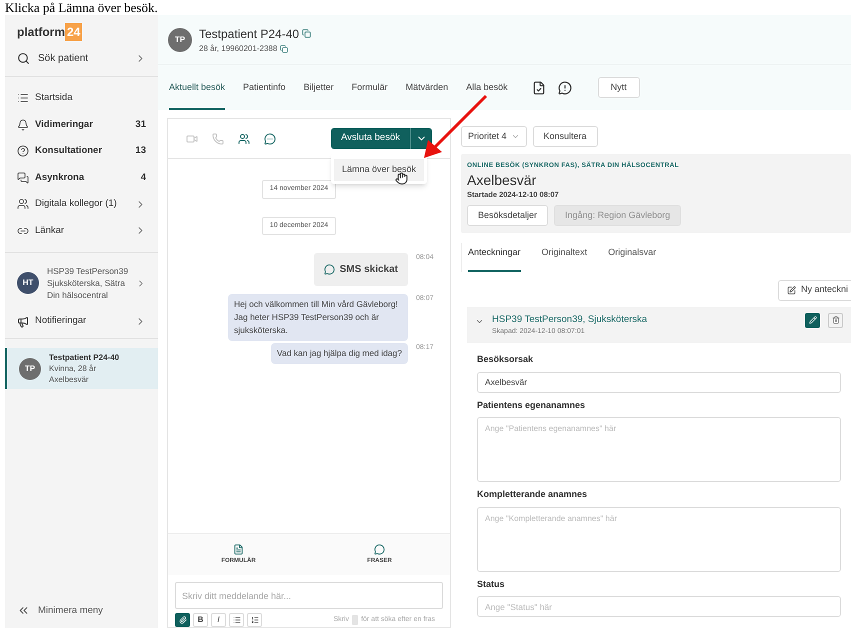 The height and width of the screenshot is (628, 851). Describe the element at coordinates (81, 204) in the screenshot. I see `nav-item: Digitala kollegor (1)` at that location.